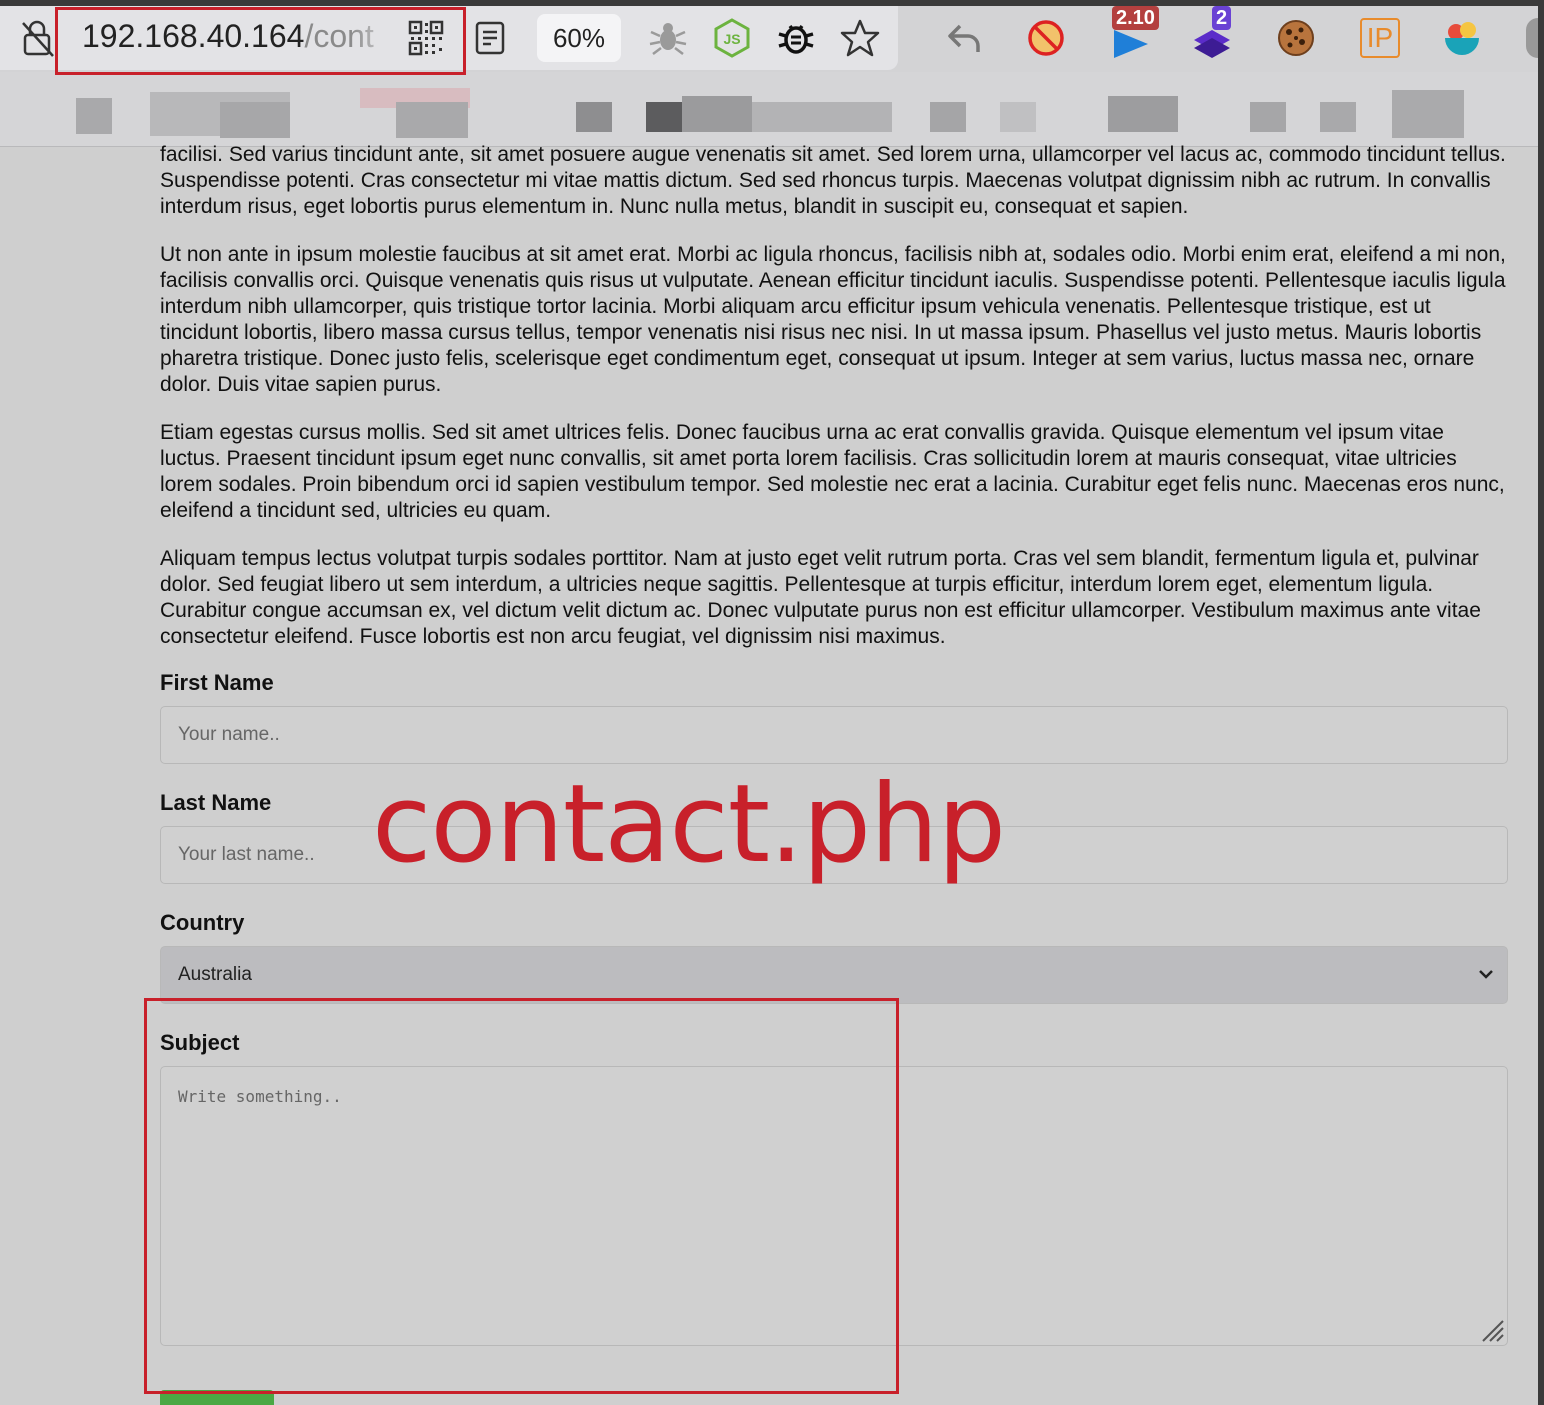 This screenshot has width=1544, height=1405. I want to click on first-name-label: First Name, so click(217, 682).